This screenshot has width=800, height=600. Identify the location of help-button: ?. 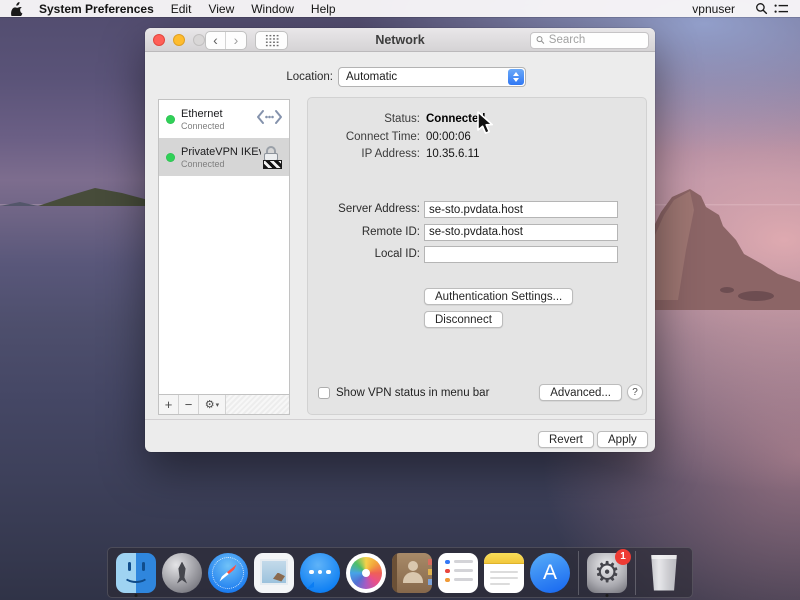
(635, 392).